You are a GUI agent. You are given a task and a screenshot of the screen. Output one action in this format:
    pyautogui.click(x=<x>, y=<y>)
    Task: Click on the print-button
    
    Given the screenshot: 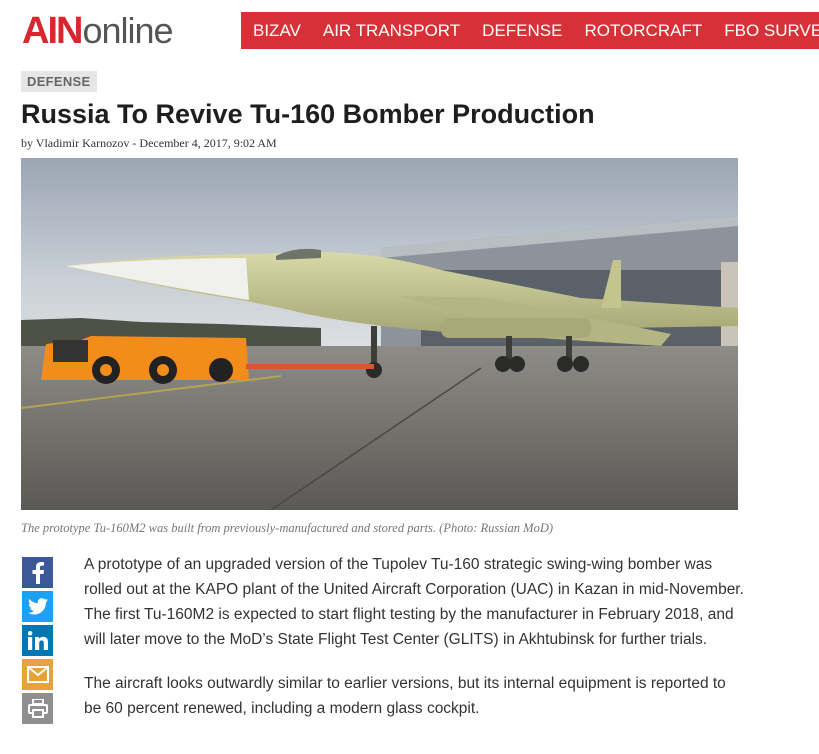 What is the action you would take?
    pyautogui.click(x=37, y=708)
    